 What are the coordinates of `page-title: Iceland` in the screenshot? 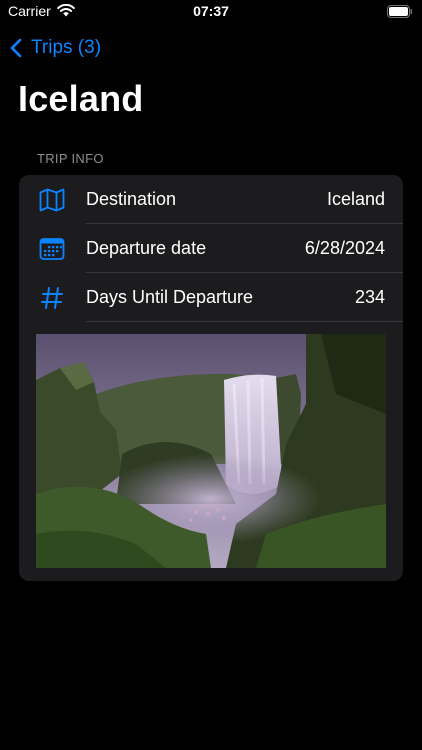 It's located at (81, 98).